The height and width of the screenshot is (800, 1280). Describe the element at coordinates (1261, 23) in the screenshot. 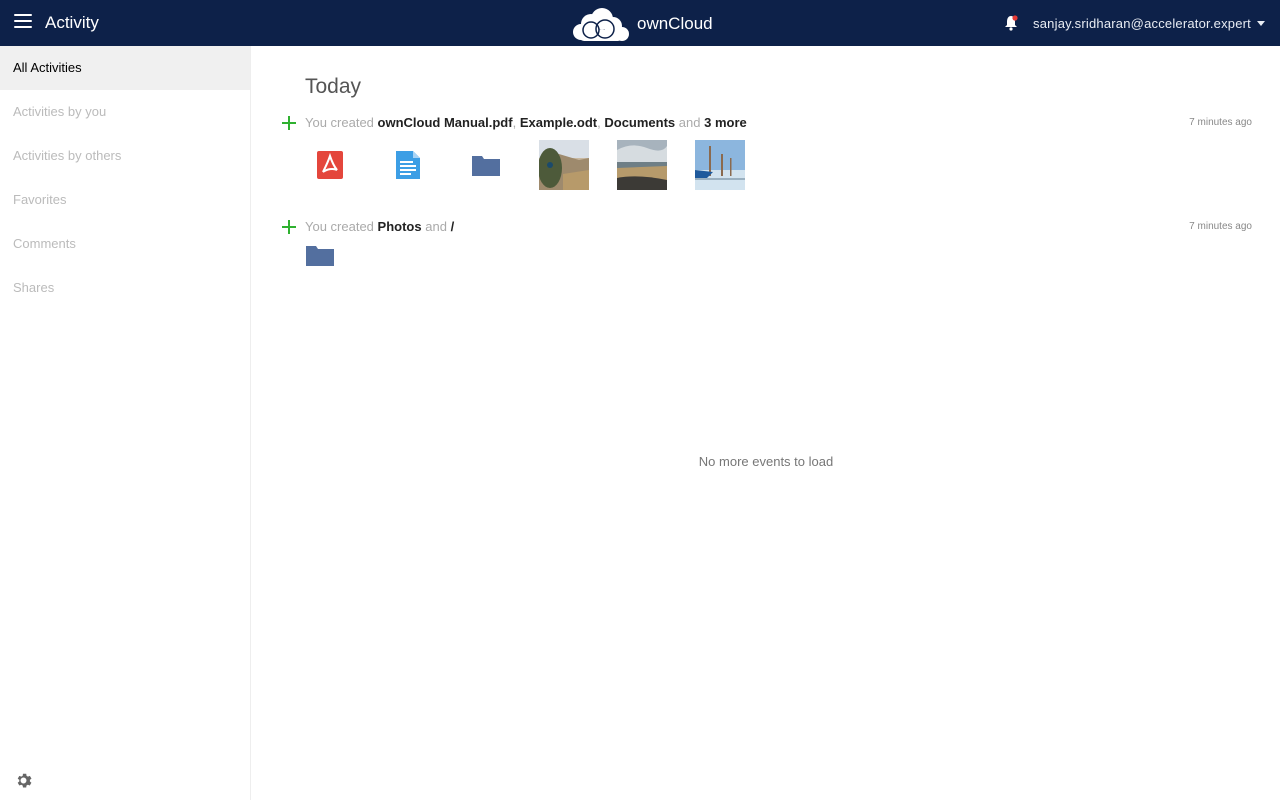

I see `chevron-down-icon` at that location.